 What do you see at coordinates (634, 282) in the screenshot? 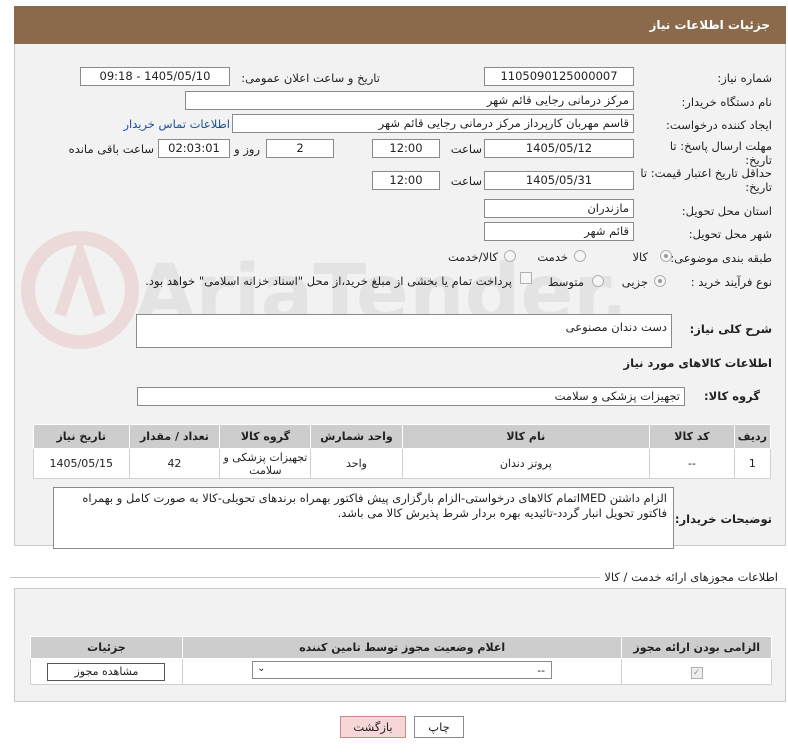
I see `process-option-minor: جزیی` at bounding box center [634, 282].